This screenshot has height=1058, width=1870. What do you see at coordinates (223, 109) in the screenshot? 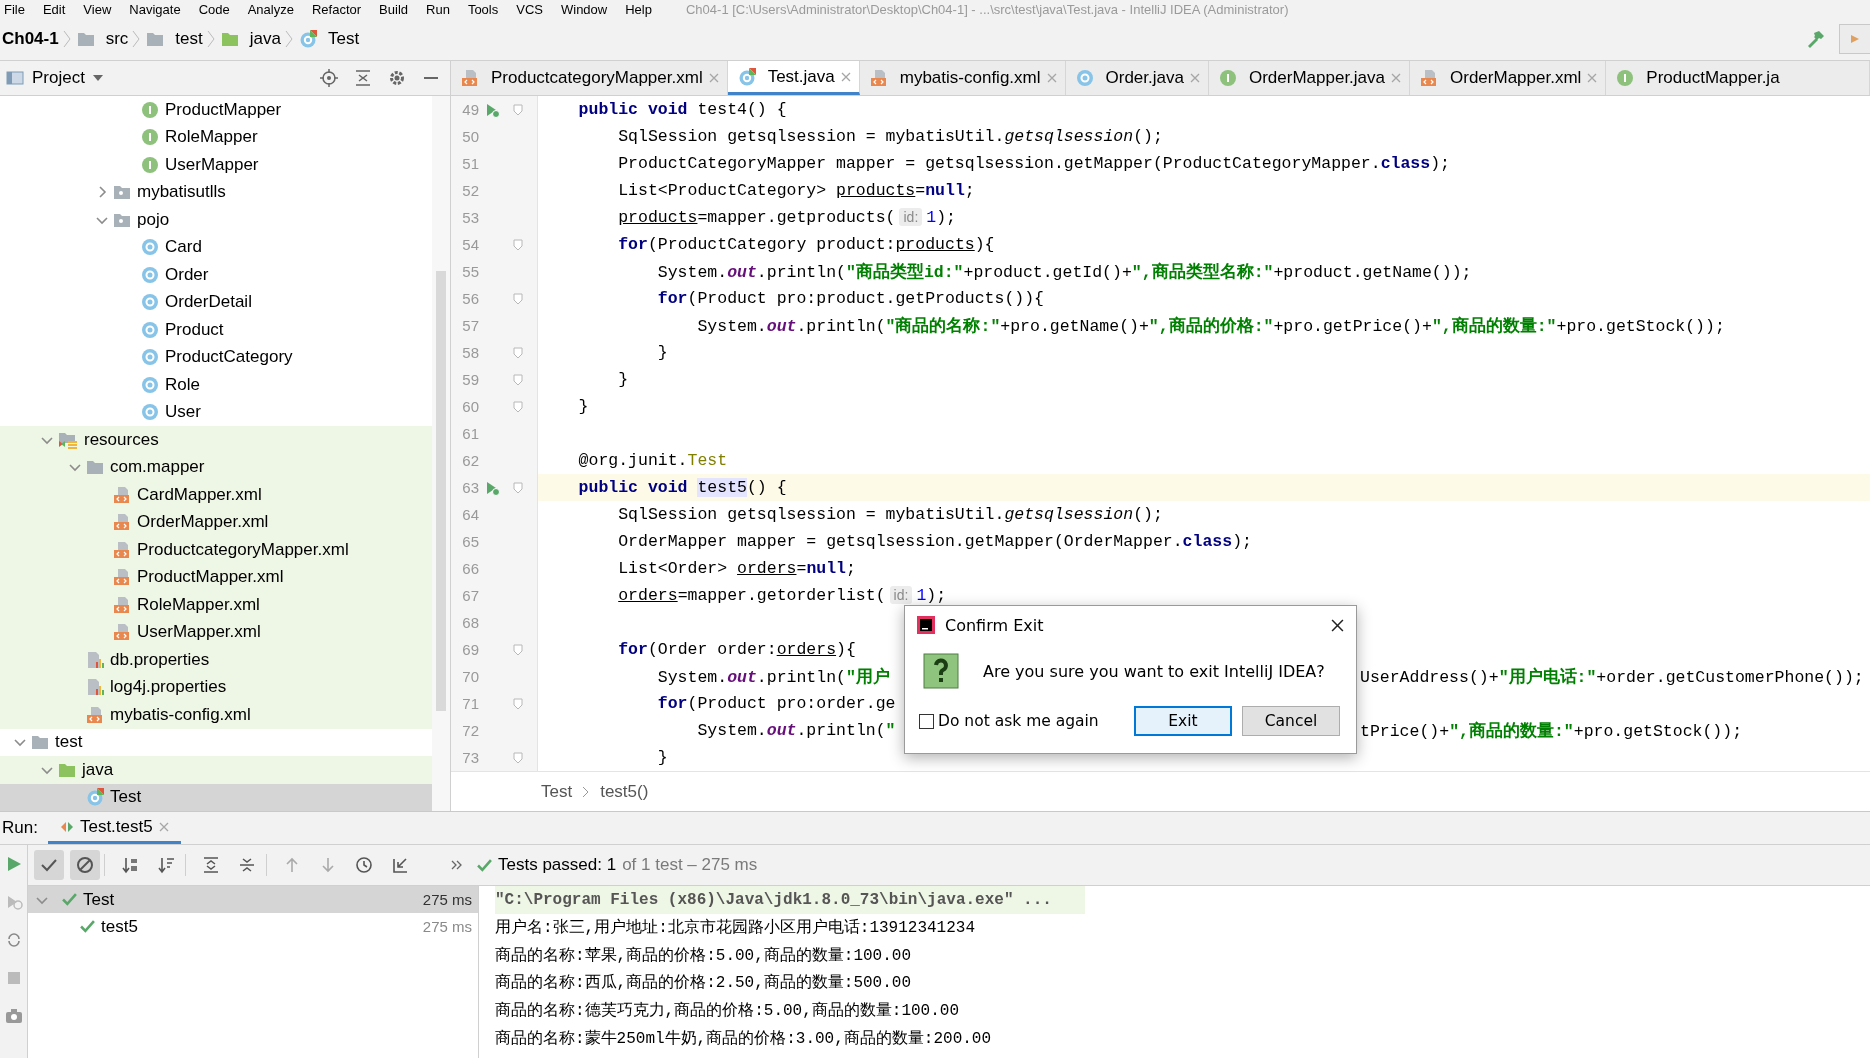
I see `tree-item: ProductMapper` at bounding box center [223, 109].